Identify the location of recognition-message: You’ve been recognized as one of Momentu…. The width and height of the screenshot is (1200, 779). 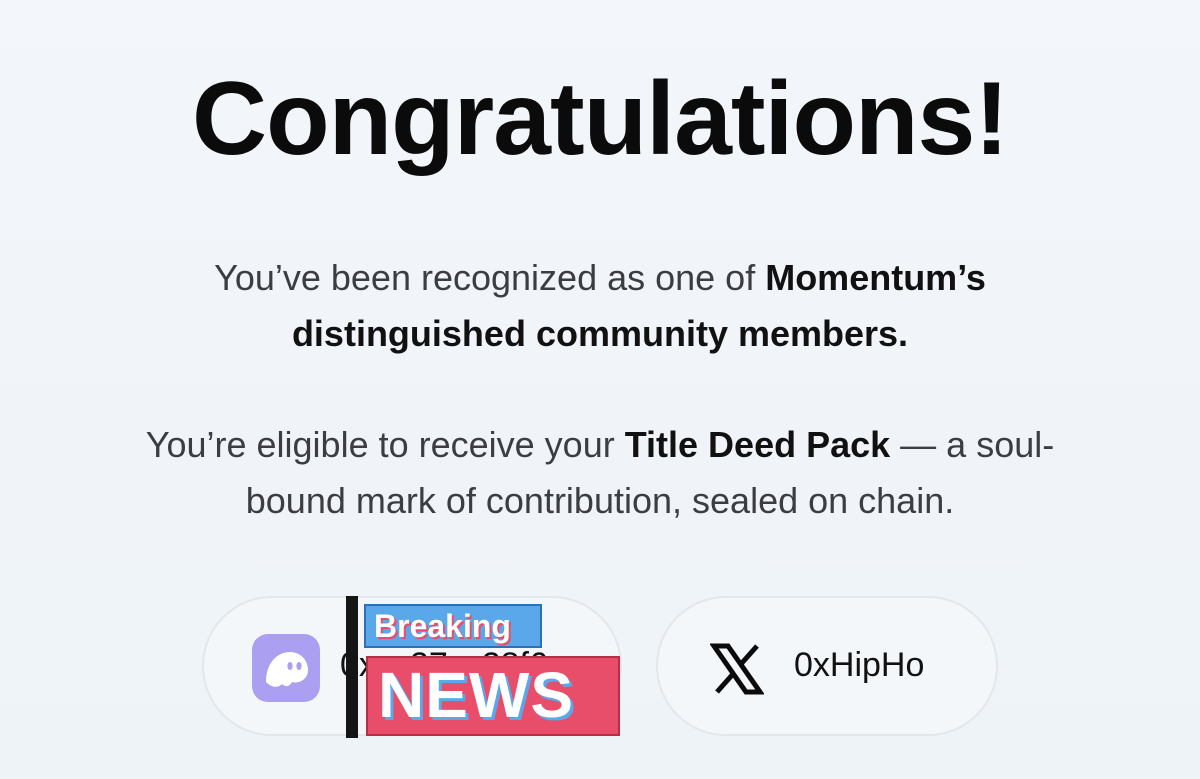
(600, 306).